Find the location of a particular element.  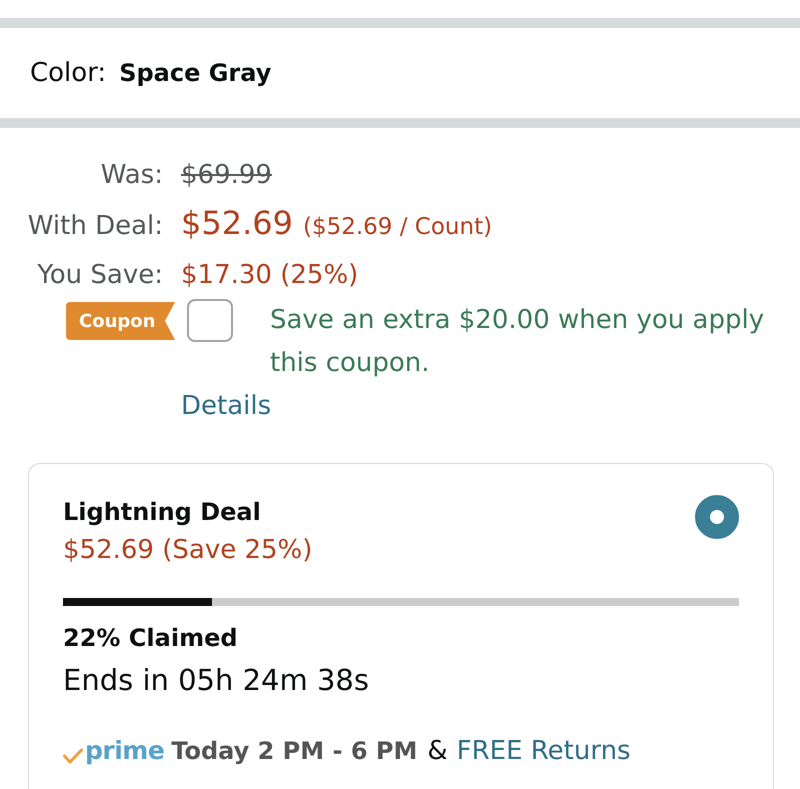

savings-amount: $17.30 (25%) is located at coordinates (269, 275).